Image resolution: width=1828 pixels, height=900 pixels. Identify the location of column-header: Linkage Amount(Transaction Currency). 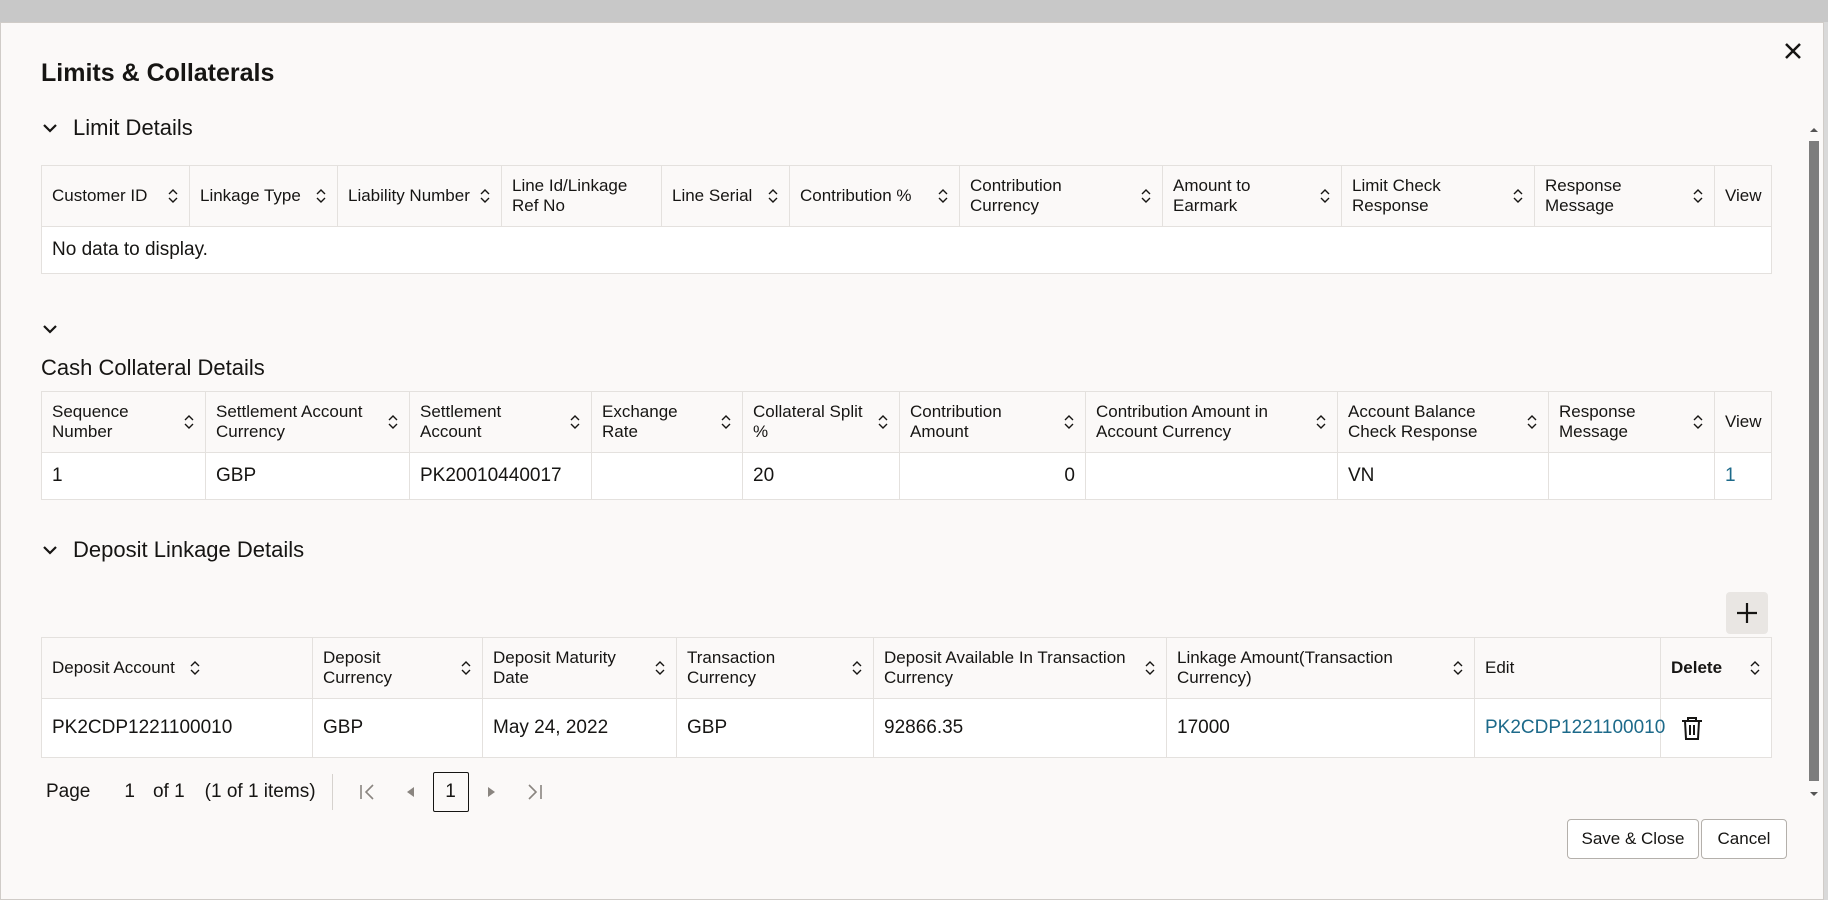
(1320, 668).